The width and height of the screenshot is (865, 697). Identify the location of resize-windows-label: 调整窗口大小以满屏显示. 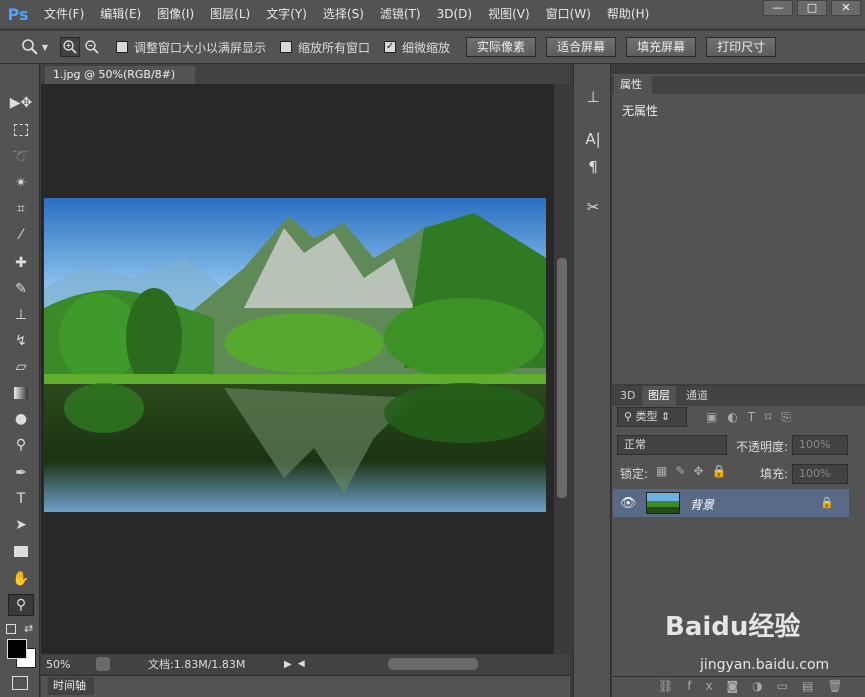
(200, 47).